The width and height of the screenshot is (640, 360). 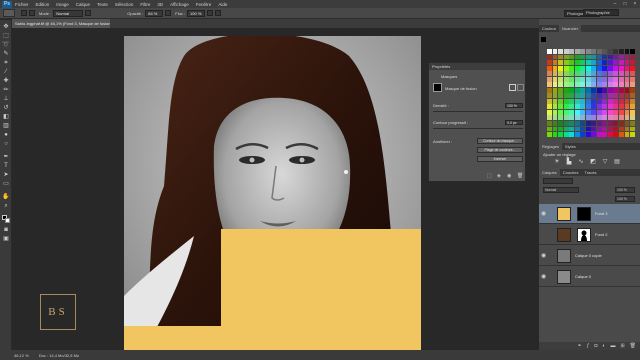 What do you see at coordinates (543, 39) in the screenshot?
I see `foreground-color-swatch` at bounding box center [543, 39].